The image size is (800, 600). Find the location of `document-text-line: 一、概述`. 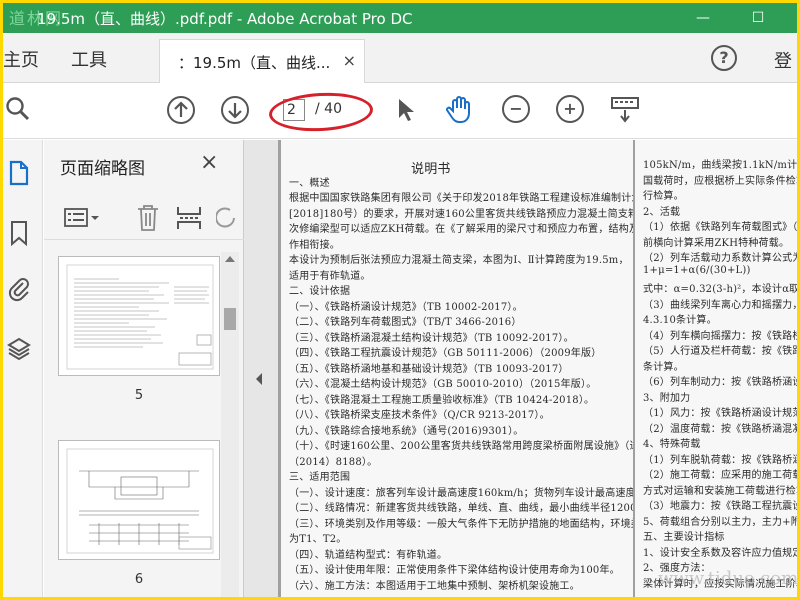

document-text-line: 一、概述 is located at coordinates (309, 183).